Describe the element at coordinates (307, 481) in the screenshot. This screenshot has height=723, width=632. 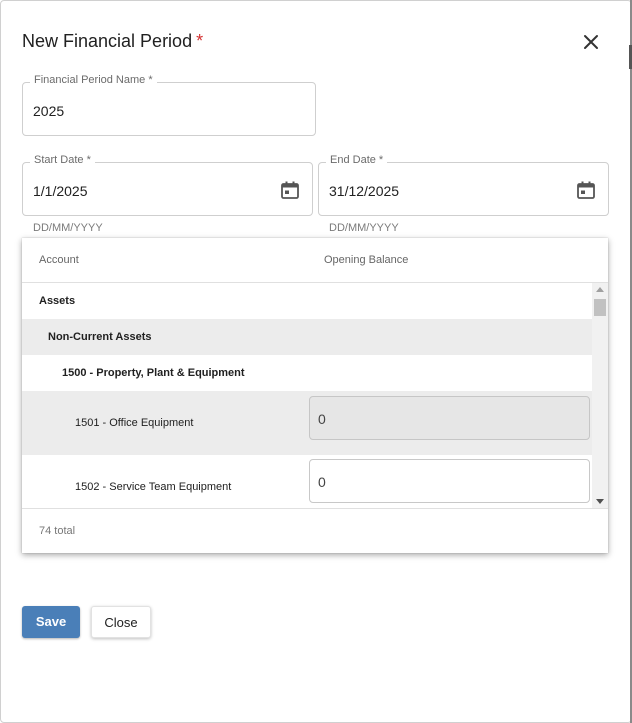
I see `table-row: 1502 - Service Team Equipment 0` at that location.